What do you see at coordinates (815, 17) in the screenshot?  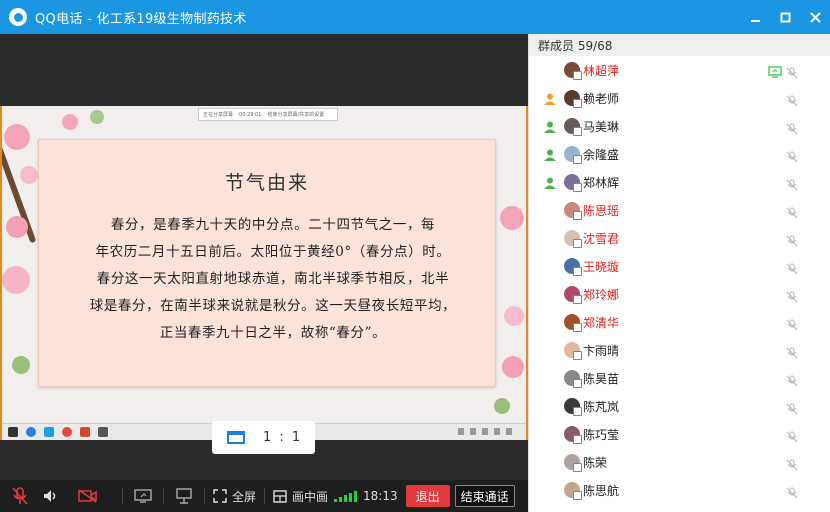 I see `close-icon` at bounding box center [815, 17].